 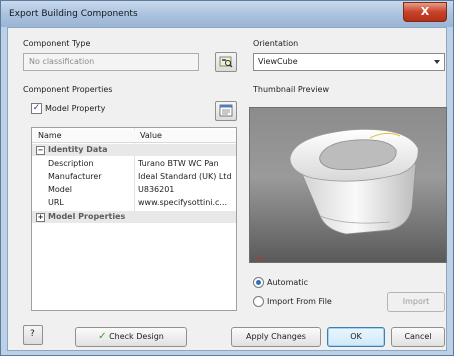 What do you see at coordinates (418, 337) in the screenshot?
I see `cancel-button: Cancel` at bounding box center [418, 337].